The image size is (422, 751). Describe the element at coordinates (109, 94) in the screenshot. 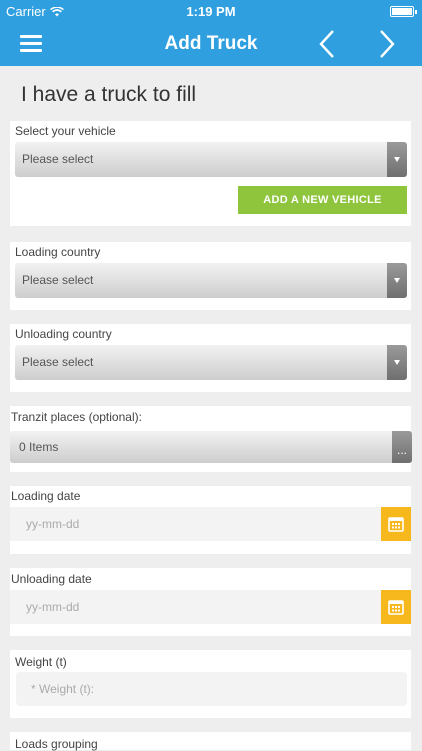

I see `form-heading: I have a truck to fill` at that location.